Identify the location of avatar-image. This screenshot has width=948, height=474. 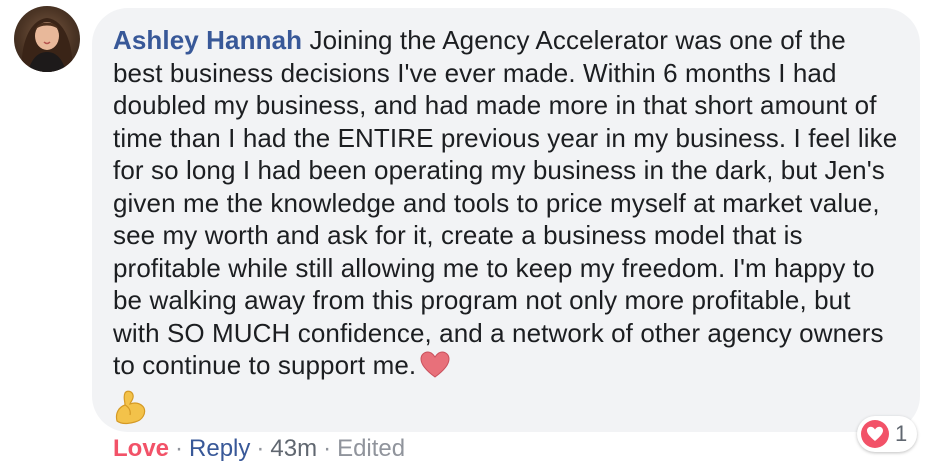
(47, 45).